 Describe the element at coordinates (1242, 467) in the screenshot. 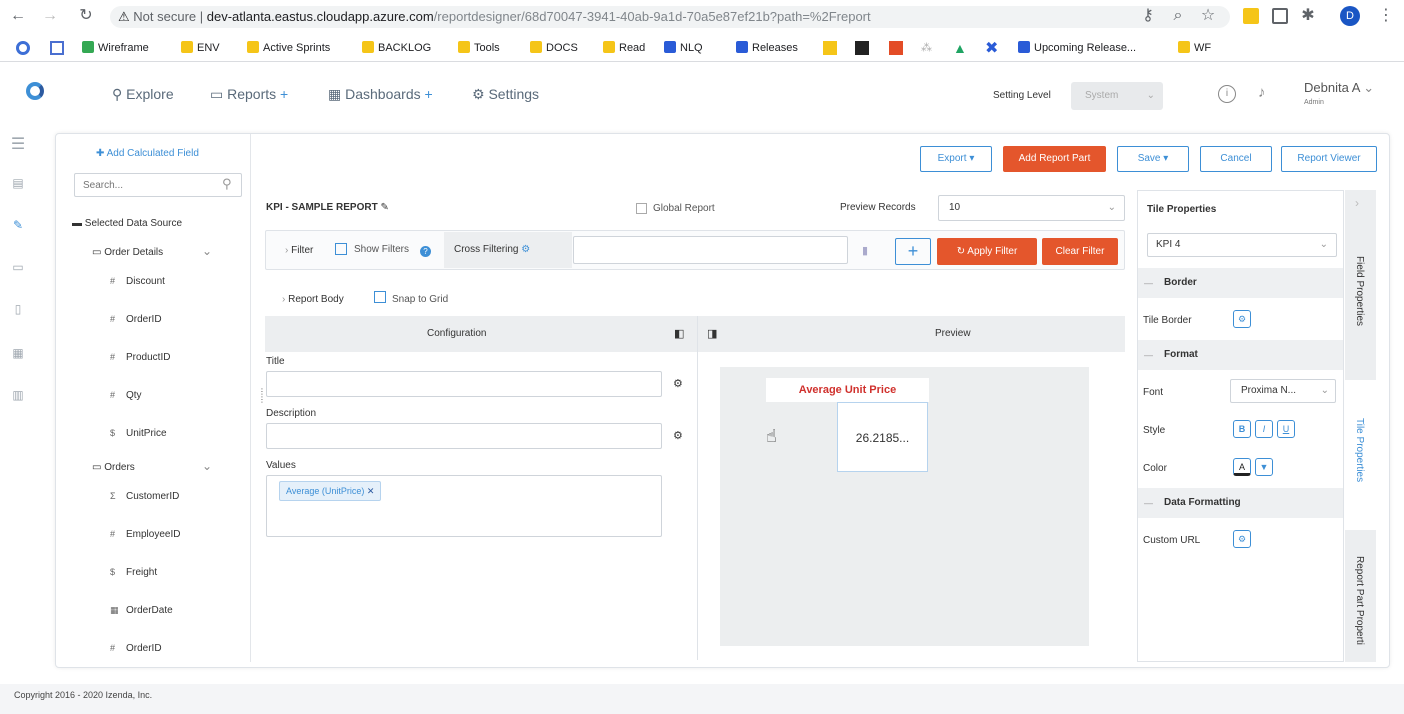

I see `font-color-button: A` at that location.